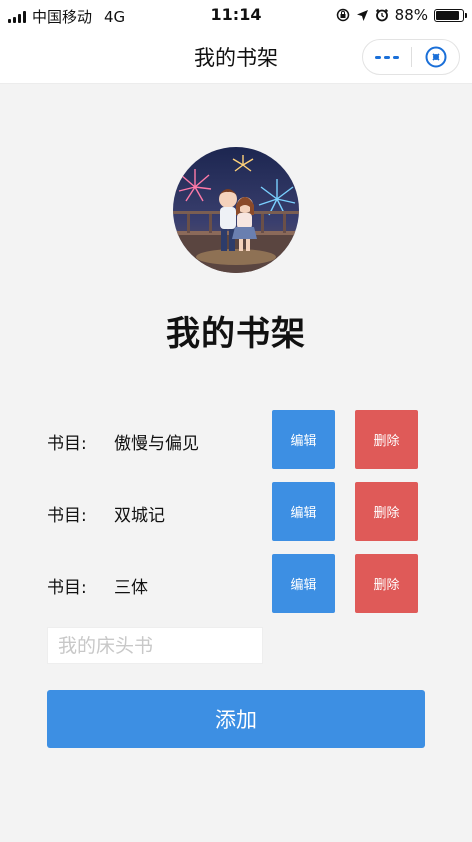 The height and width of the screenshot is (842, 472). What do you see at coordinates (236, 584) in the screenshot?
I see `book-row: 书目: 三体 编辑 删除` at bounding box center [236, 584].